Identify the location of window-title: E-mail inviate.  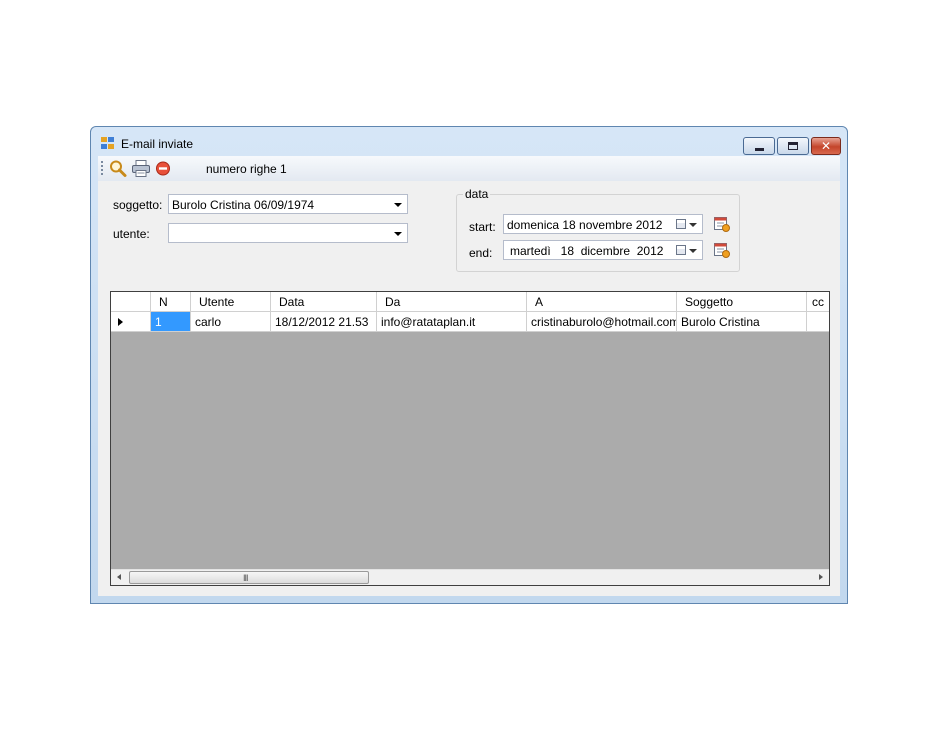
(157, 144).